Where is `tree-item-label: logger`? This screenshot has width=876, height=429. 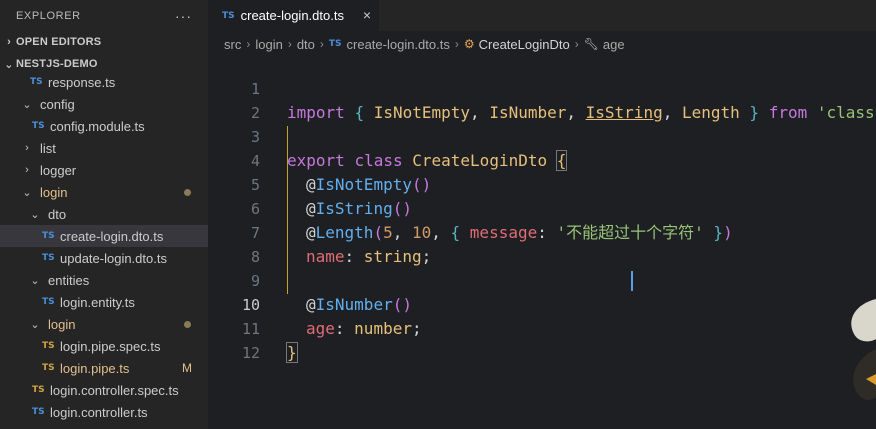 tree-item-label: logger is located at coordinates (58, 170).